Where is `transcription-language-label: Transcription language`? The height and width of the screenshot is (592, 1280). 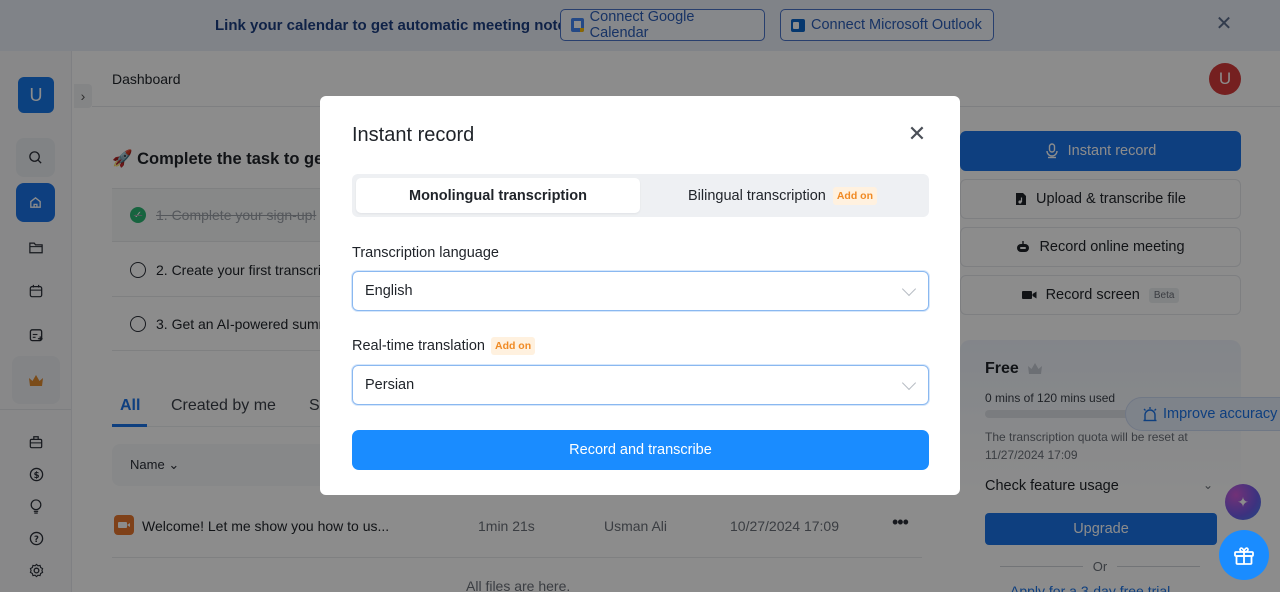 transcription-language-label: Transcription language is located at coordinates (425, 253).